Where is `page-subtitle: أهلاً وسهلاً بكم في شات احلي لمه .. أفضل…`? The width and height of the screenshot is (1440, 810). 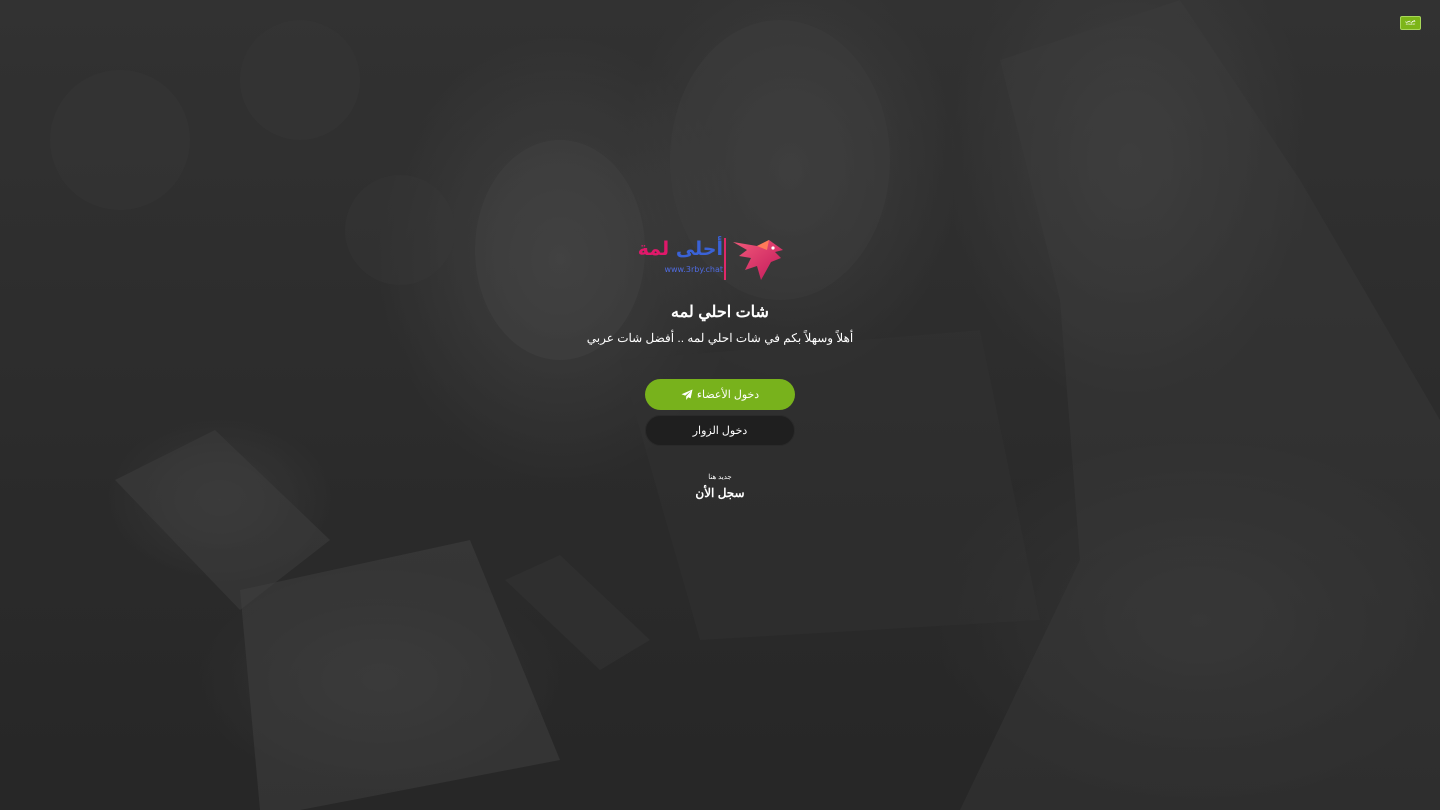
page-subtitle: أهلاً وسهلاً بكم في شات احلي لمه .. أفضل… is located at coordinates (720, 338).